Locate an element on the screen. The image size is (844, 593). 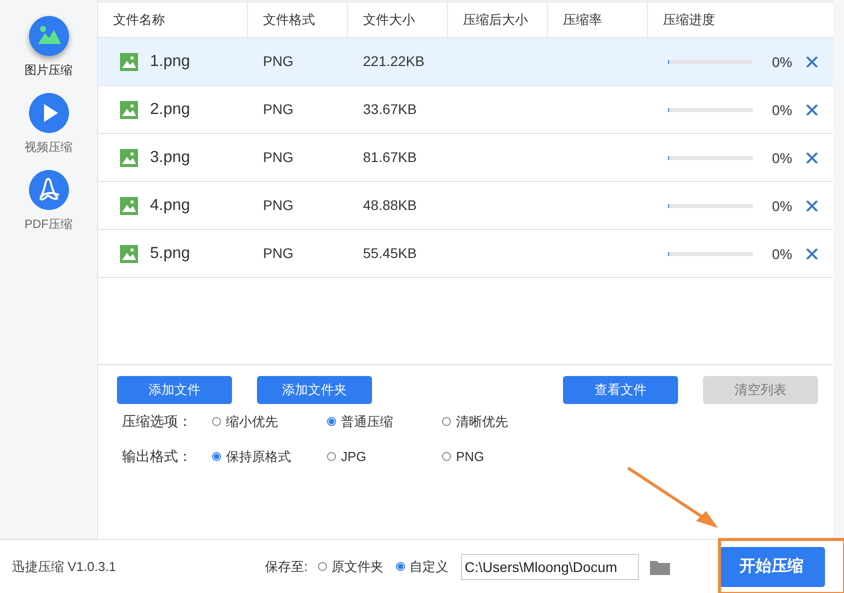
column-header: 文件格式 is located at coordinates (298, 20).